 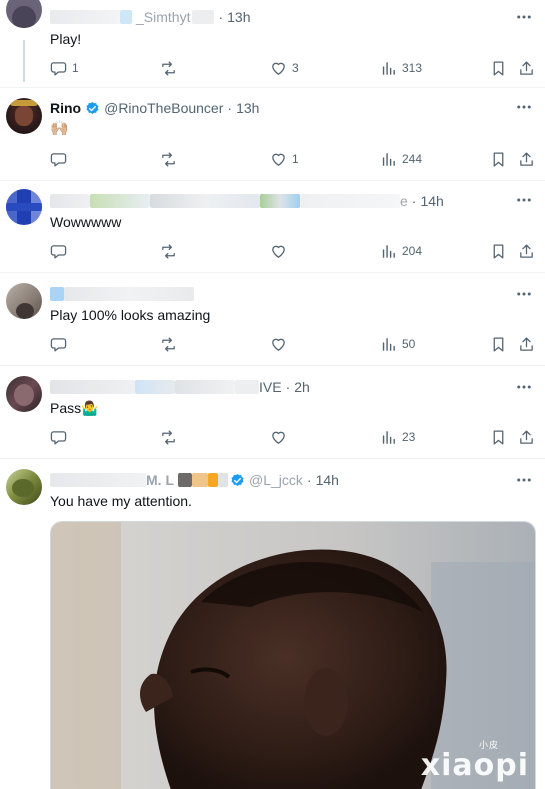 What do you see at coordinates (412, 68) in the screenshot?
I see `view-count: 313` at bounding box center [412, 68].